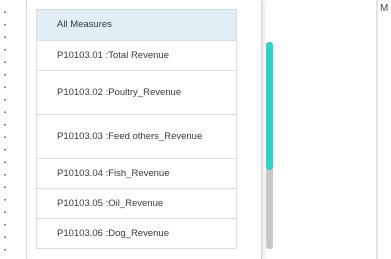 The width and height of the screenshot is (391, 259). What do you see at coordinates (113, 233) in the screenshot?
I see `measure-option-label: P10103.06 :Dog_Revenue` at bounding box center [113, 233].